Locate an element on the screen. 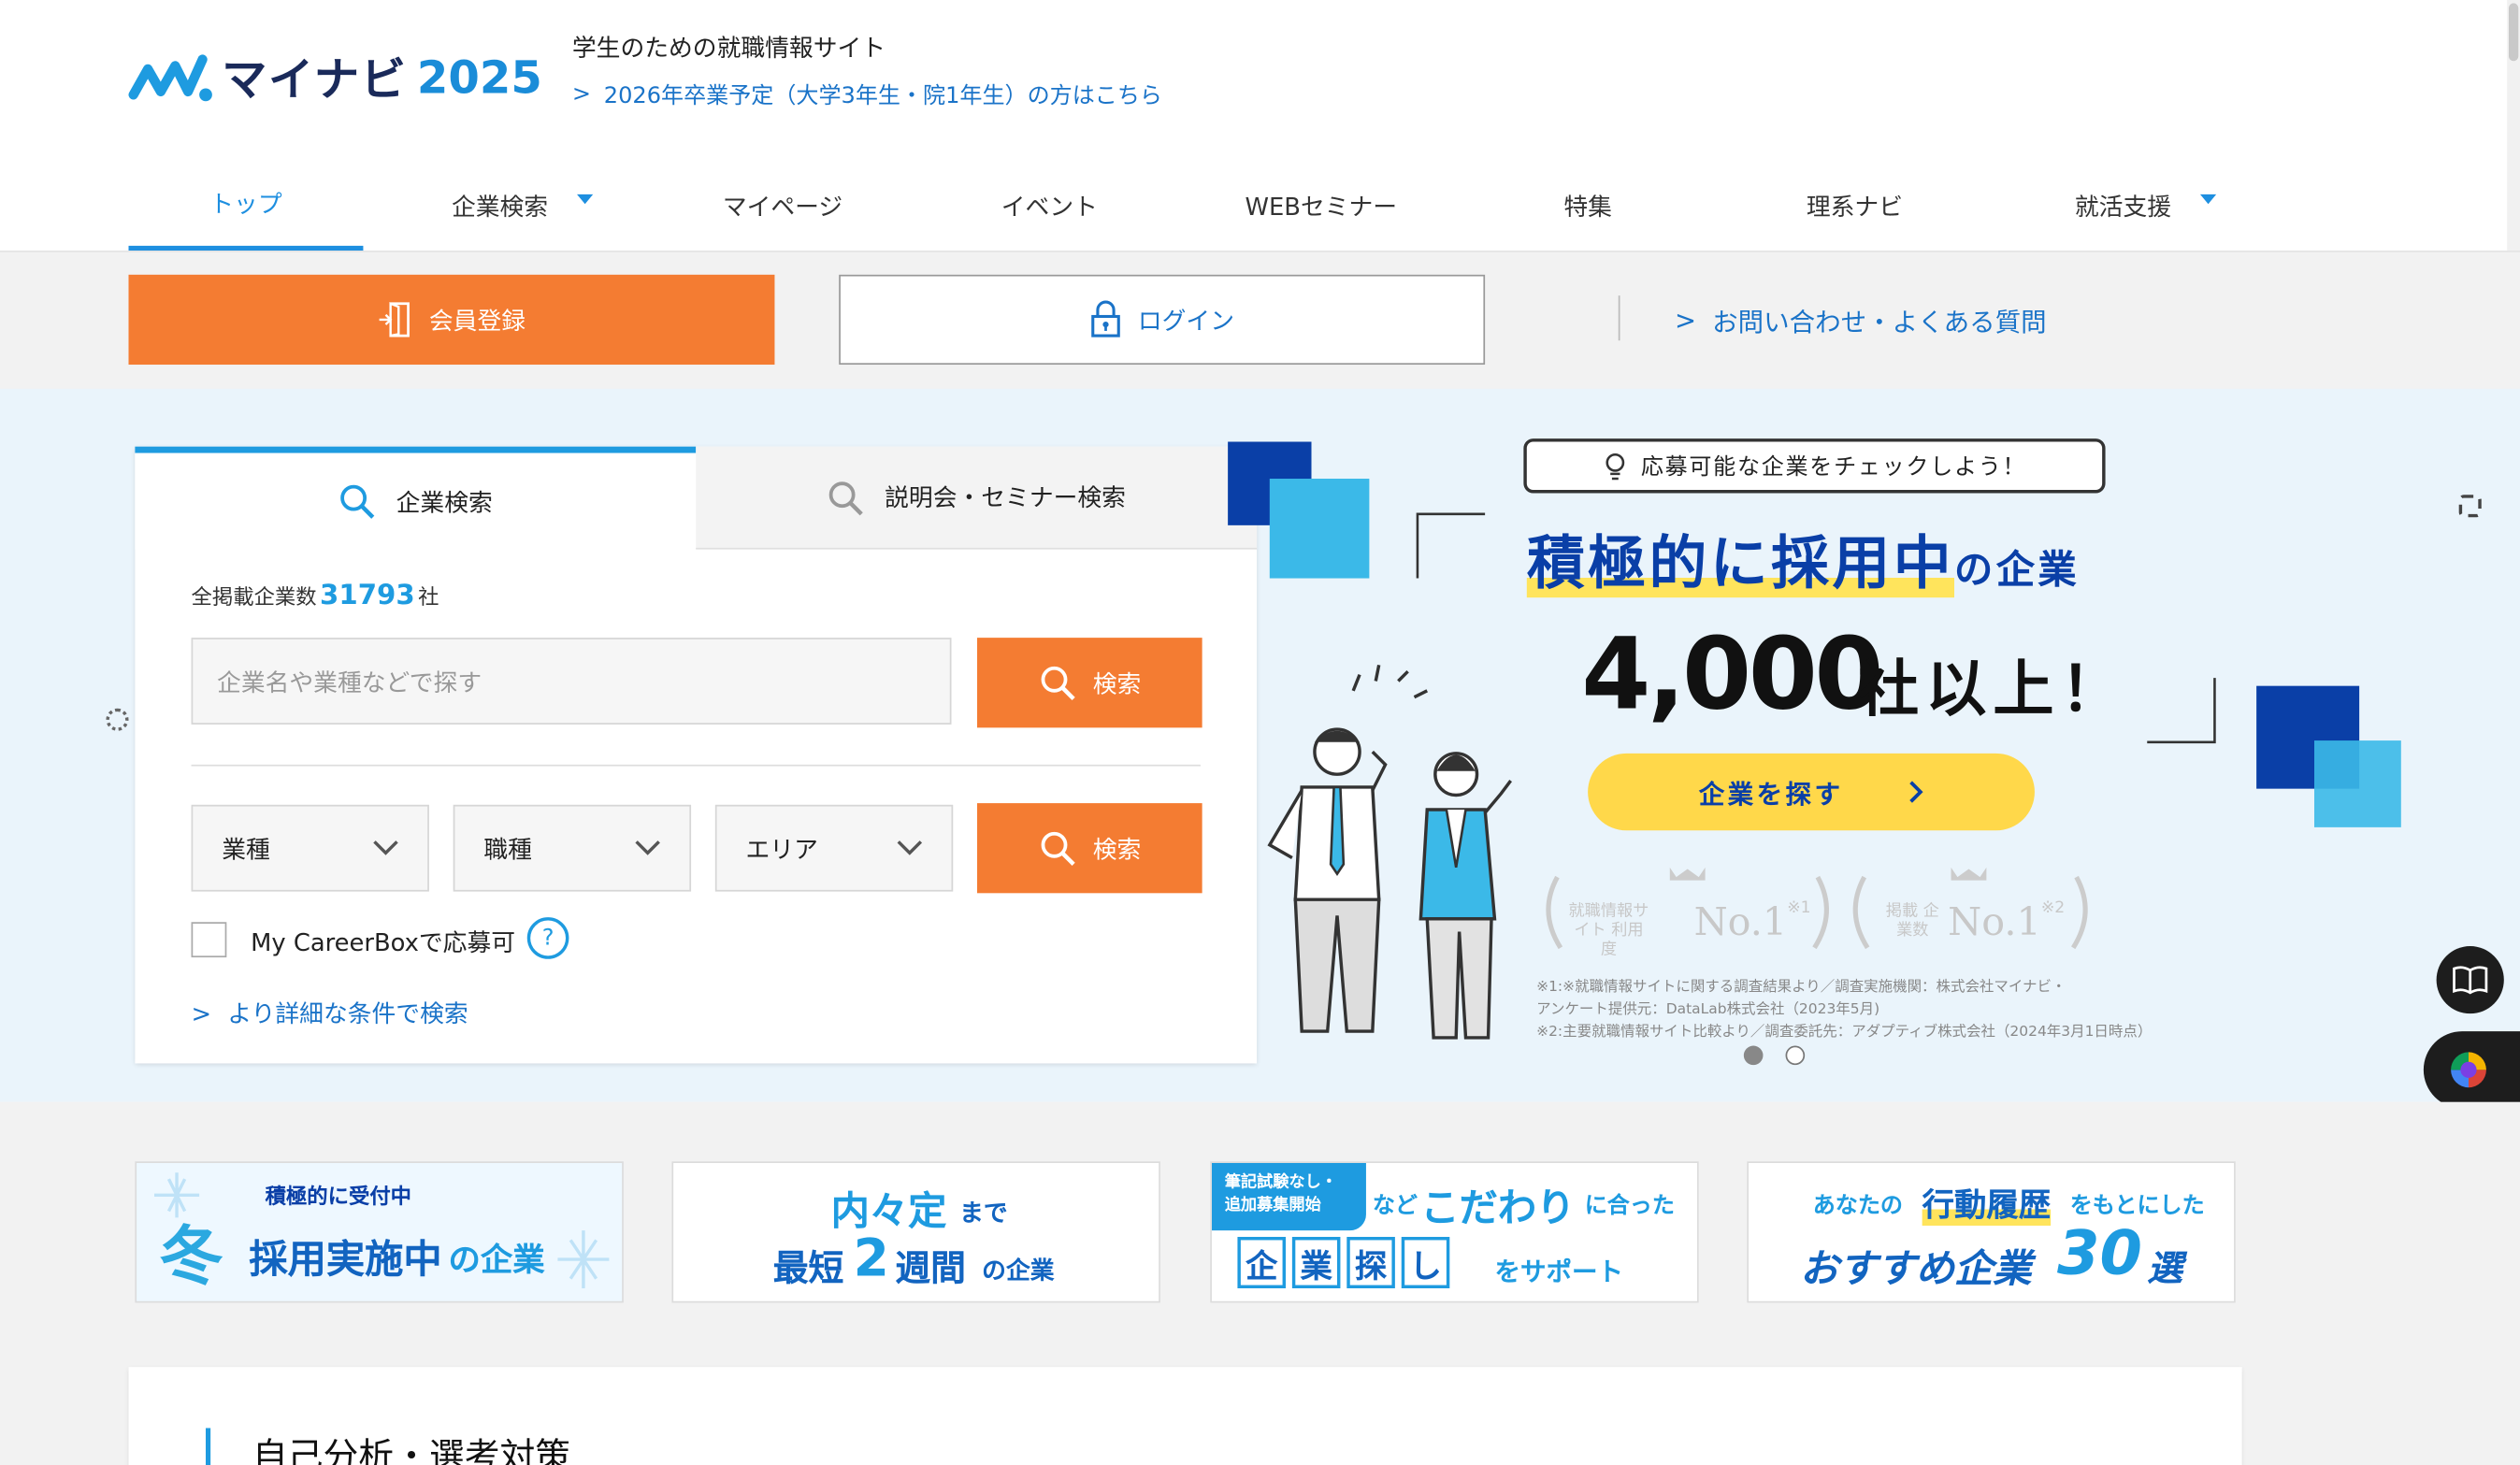  card3-badge-line2: 追加募集開始 is located at coordinates (1272, 1206).